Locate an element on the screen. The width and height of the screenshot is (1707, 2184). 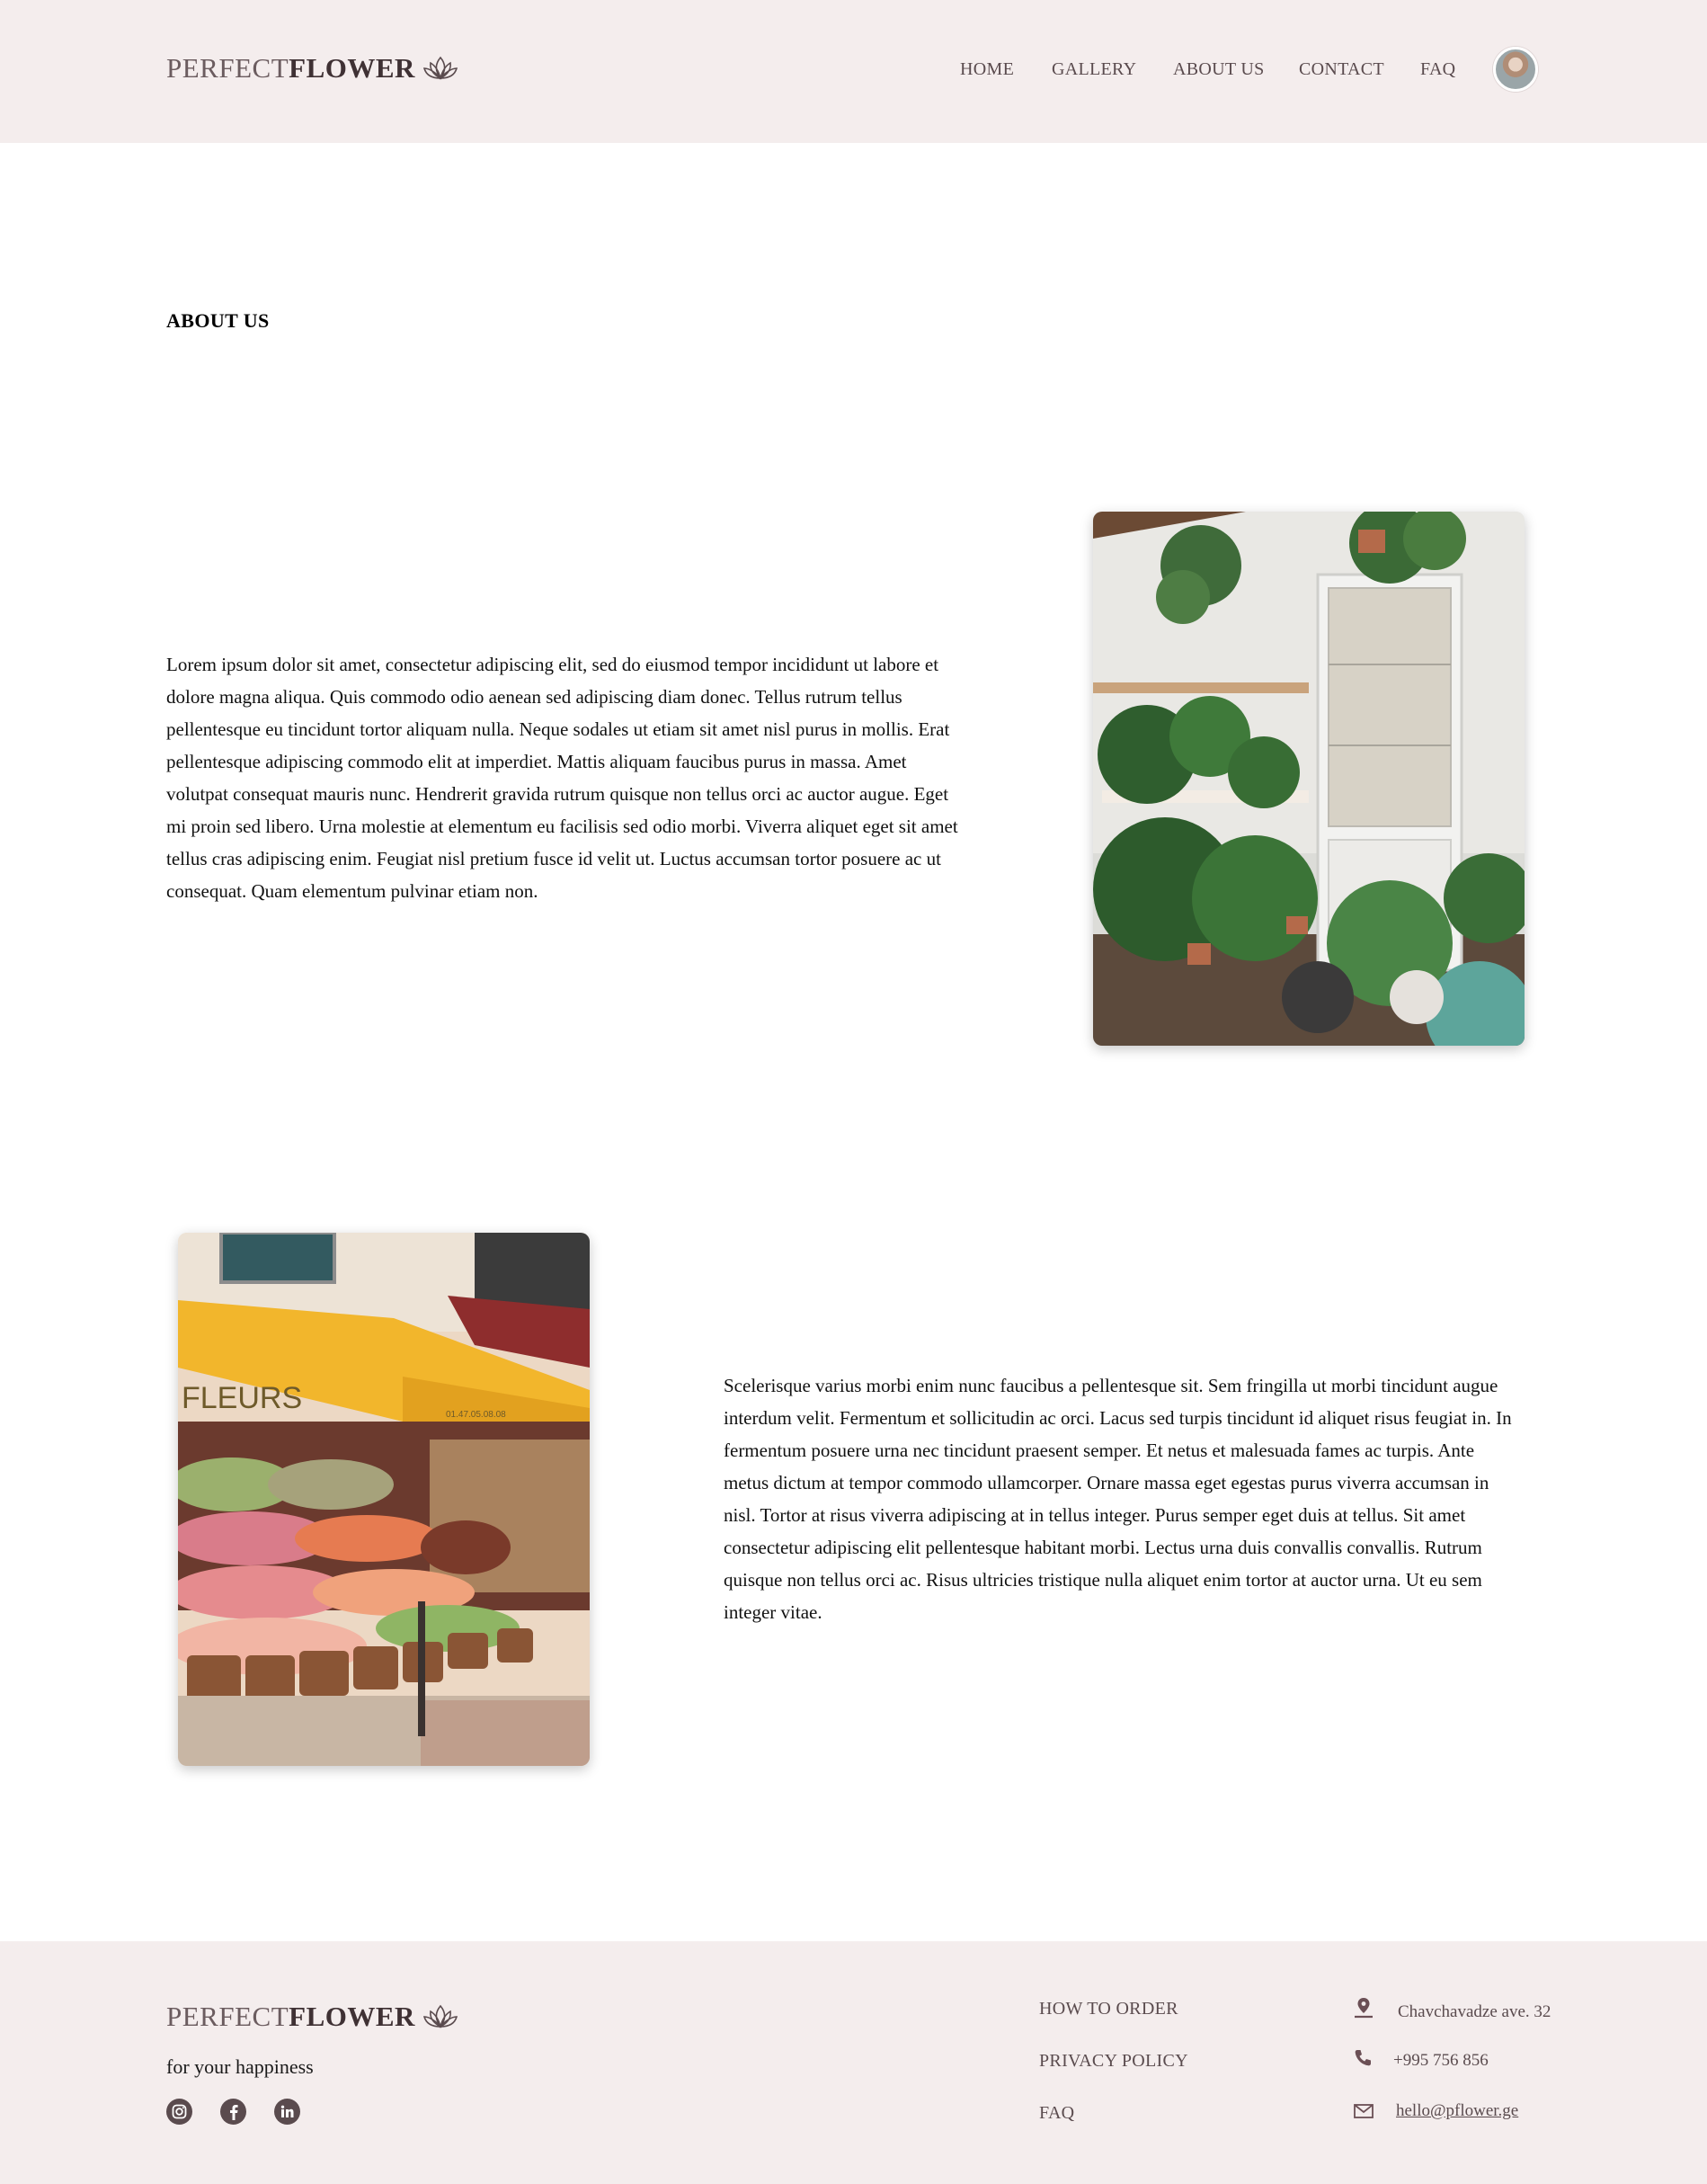
footer-link-privacy-policy: PRIVACY POLICY is located at coordinates (1113, 2061).